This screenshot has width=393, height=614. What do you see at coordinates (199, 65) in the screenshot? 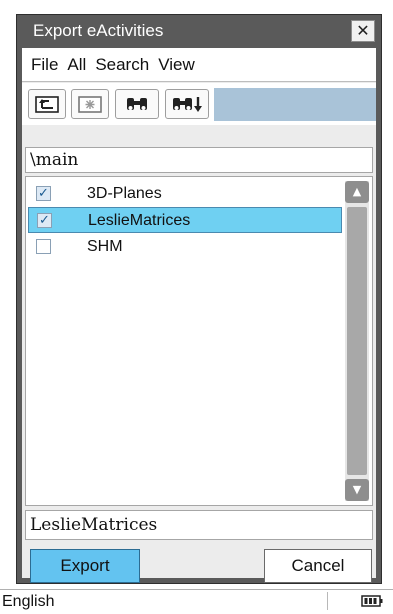
I see `menu-bar: File All Search View` at bounding box center [199, 65].